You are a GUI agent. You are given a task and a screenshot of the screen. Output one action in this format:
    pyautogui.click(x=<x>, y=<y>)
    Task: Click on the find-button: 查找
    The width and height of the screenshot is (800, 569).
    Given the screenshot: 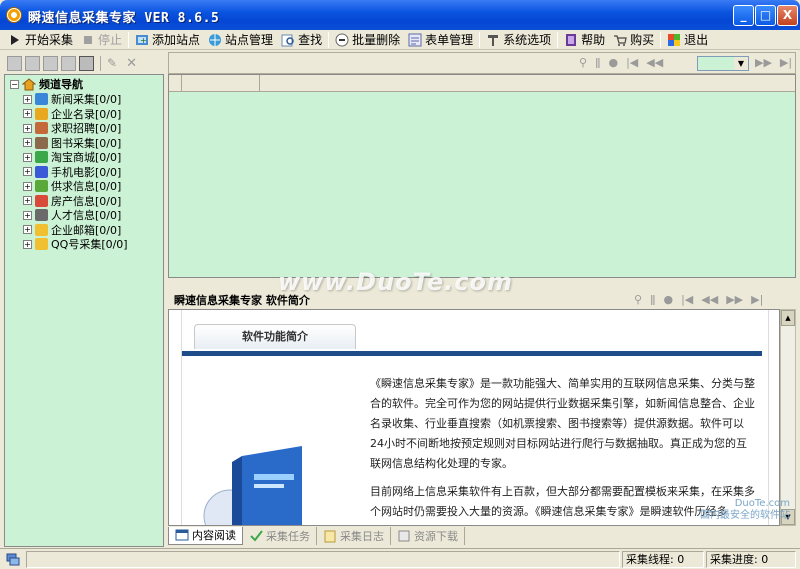 What is the action you would take?
    pyautogui.click(x=301, y=40)
    